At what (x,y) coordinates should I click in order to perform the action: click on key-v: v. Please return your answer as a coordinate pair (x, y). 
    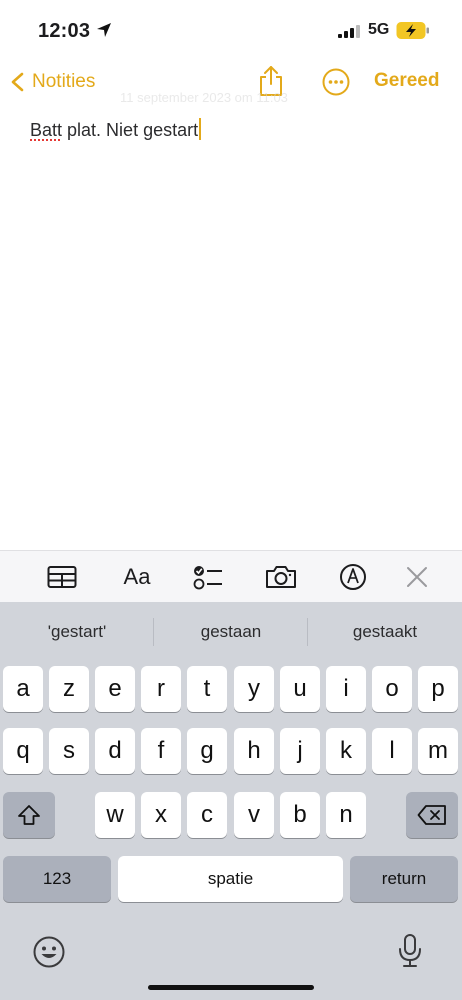
    Looking at the image, I should click on (254, 815).